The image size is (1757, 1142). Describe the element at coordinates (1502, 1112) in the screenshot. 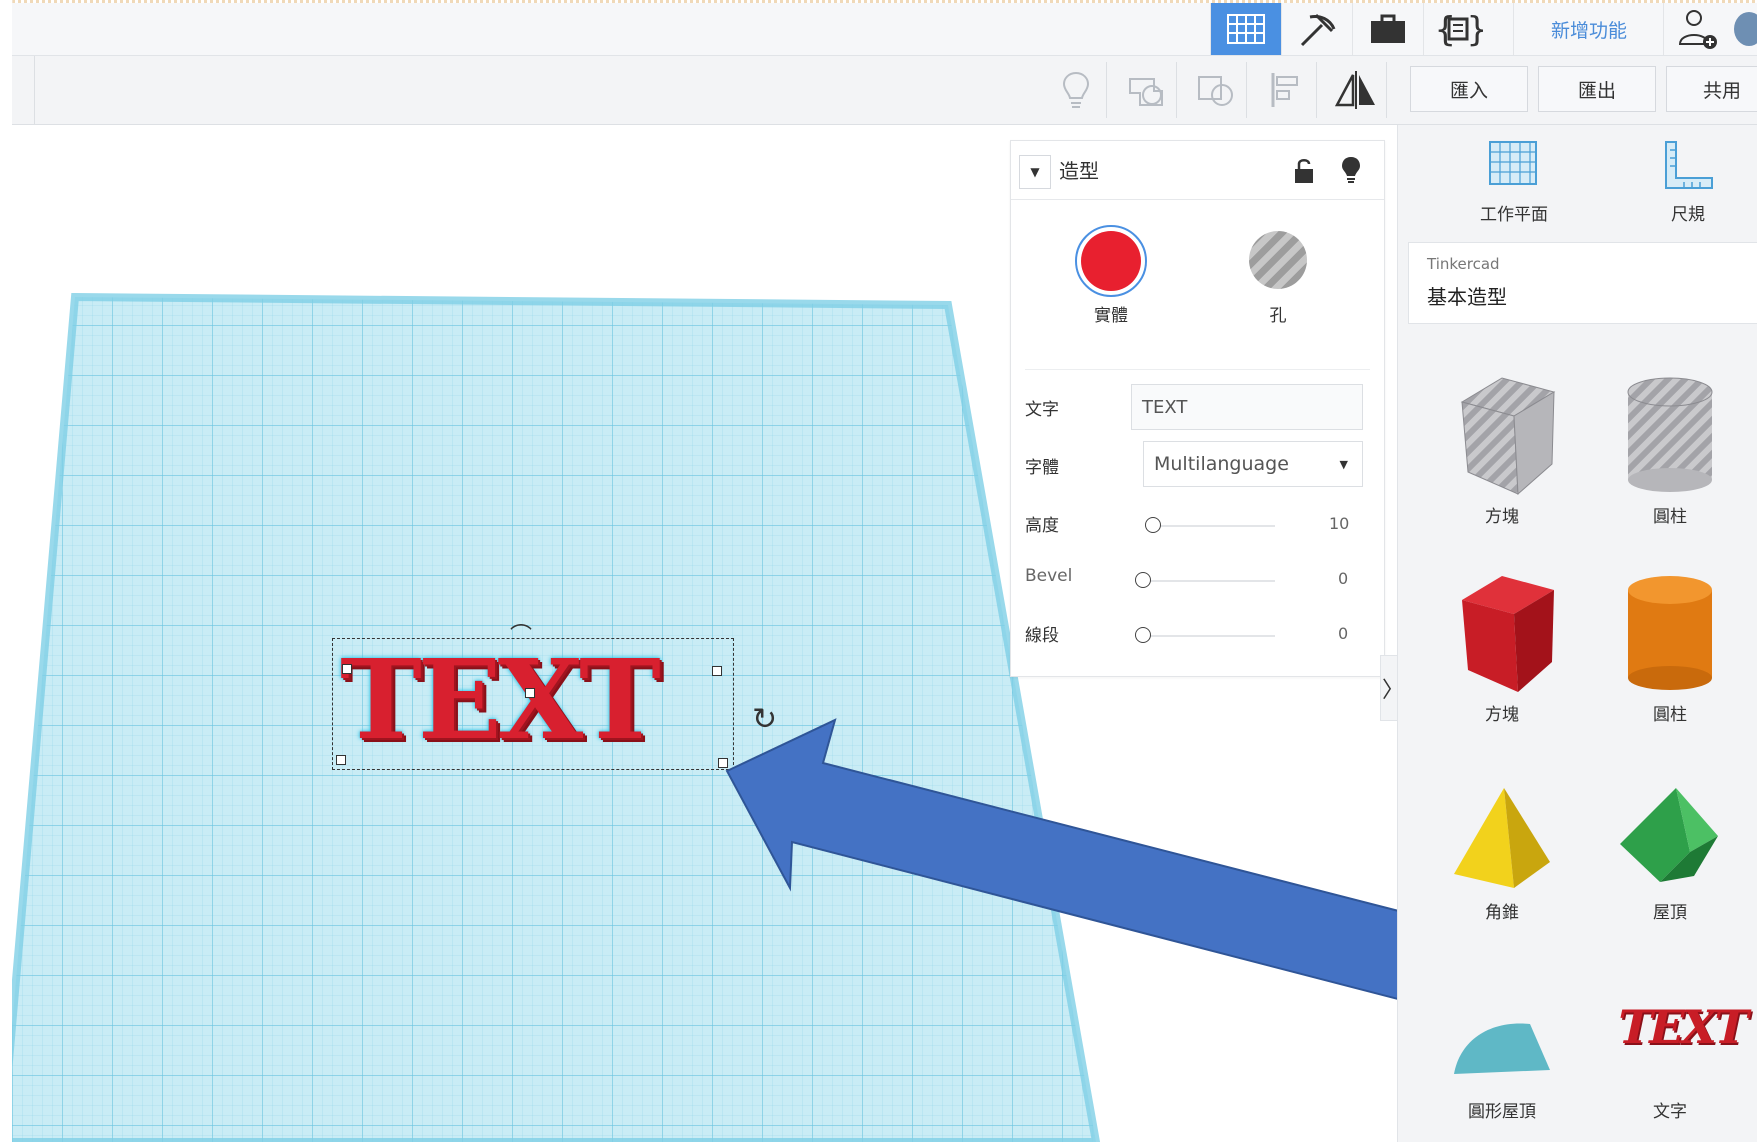

I see `shape-label: 圓形屋頂` at that location.